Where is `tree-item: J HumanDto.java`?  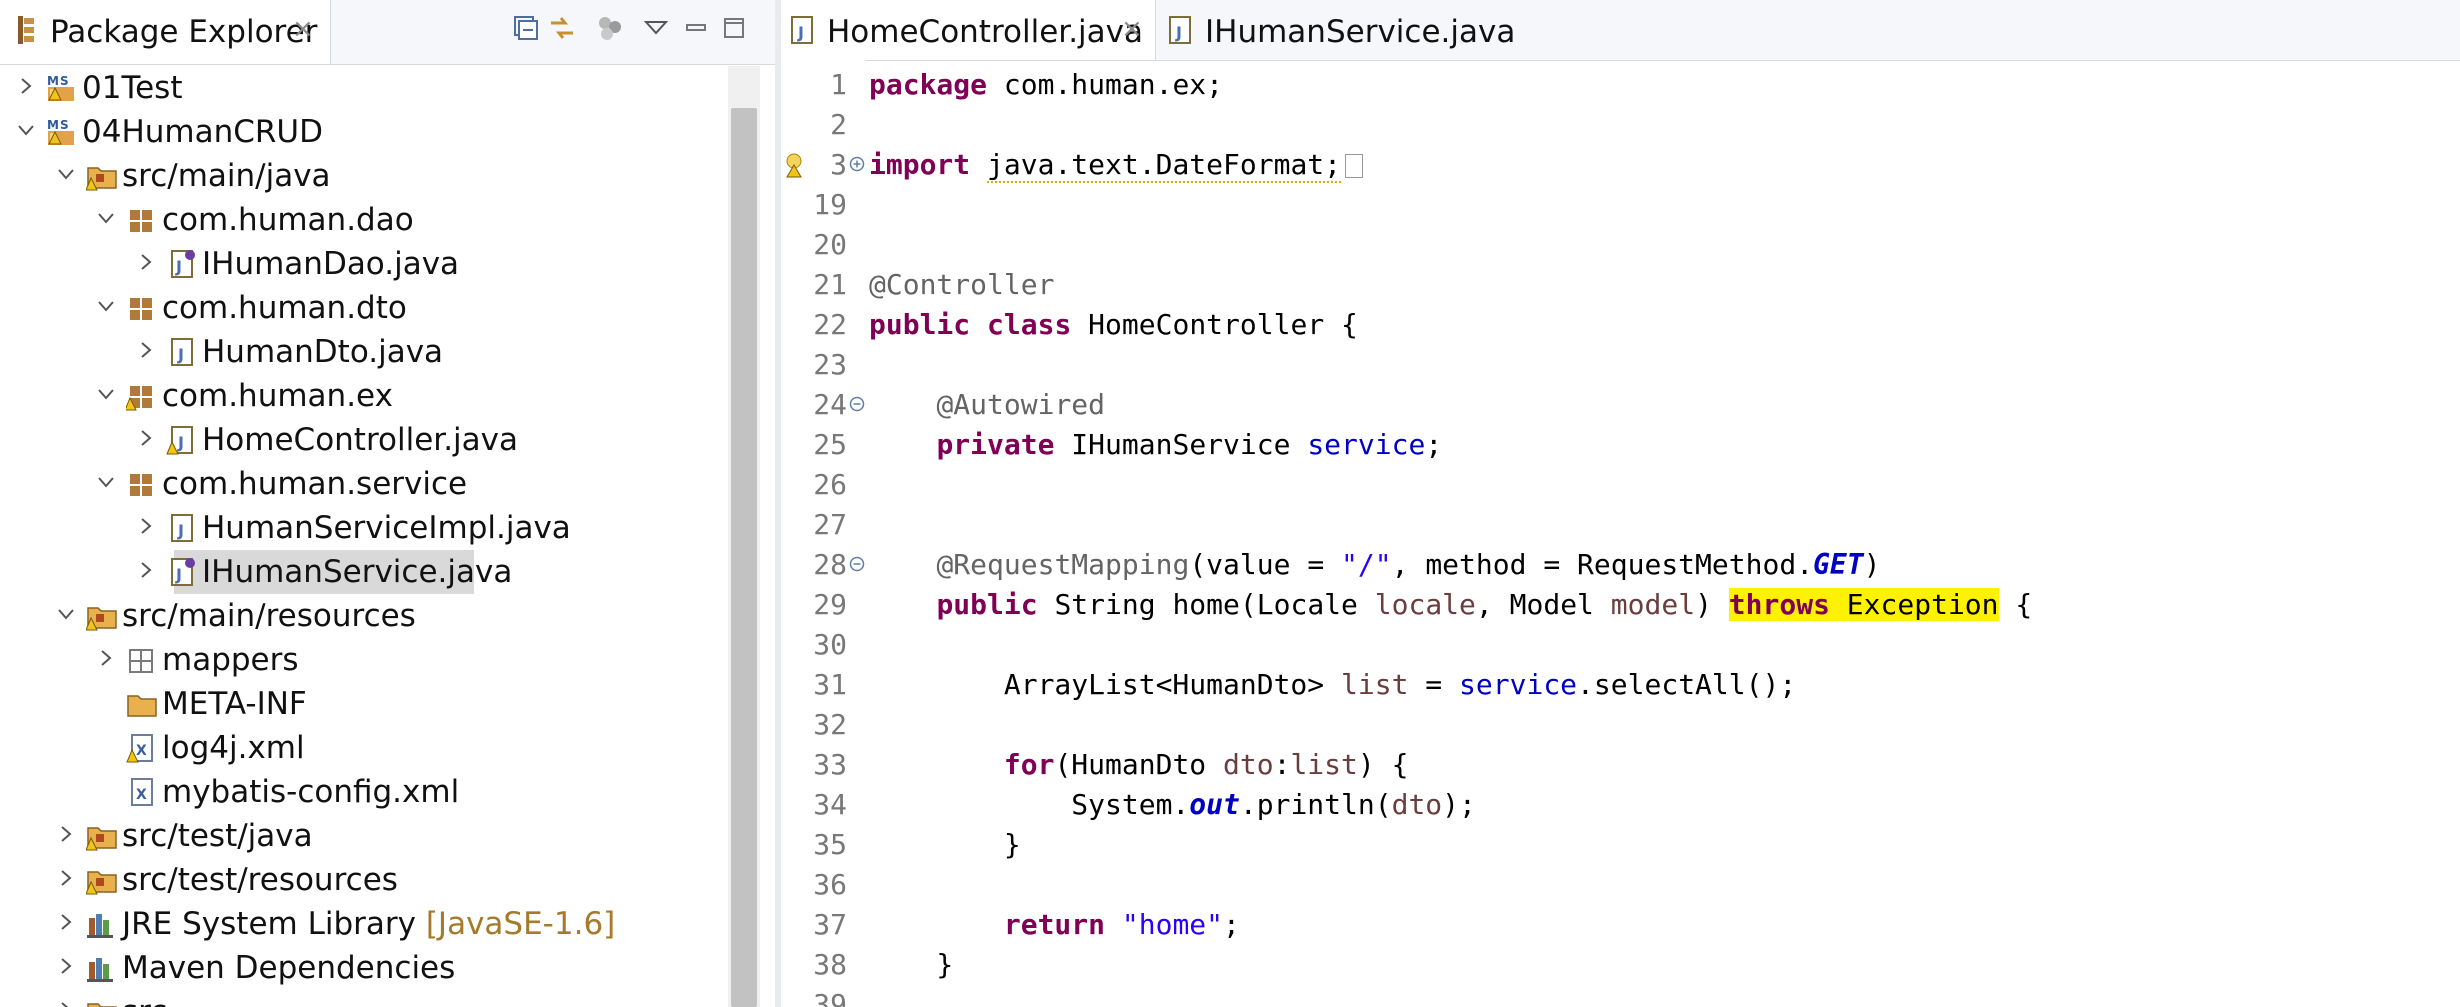 tree-item: J HumanDto.java is located at coordinates (360, 352).